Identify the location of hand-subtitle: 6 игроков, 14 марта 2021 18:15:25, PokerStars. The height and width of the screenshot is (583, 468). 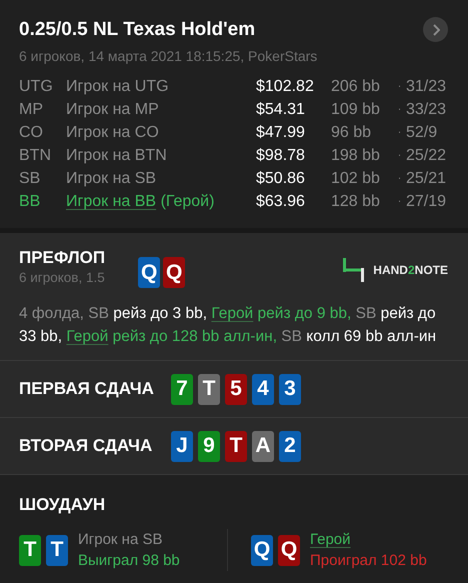
(168, 56).